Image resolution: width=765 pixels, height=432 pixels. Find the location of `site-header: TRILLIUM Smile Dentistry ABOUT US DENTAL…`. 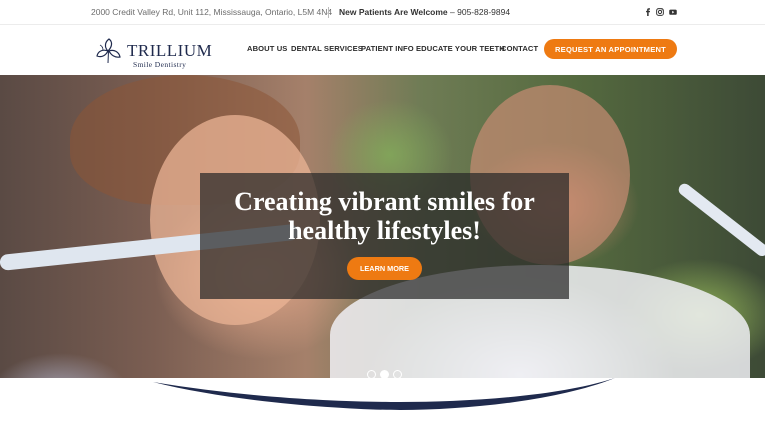

site-header: TRILLIUM Smile Dentistry ABOUT US DENTAL… is located at coordinates (382, 50).